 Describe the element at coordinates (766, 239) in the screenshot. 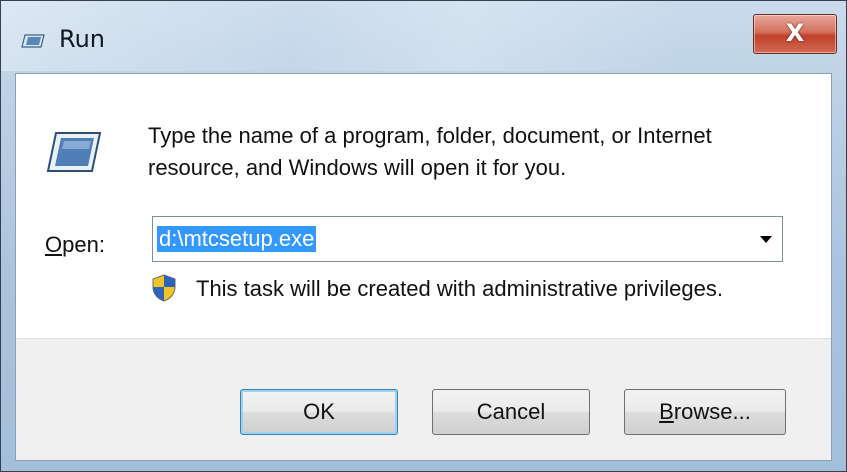

I see `chevron-down-icon` at that location.